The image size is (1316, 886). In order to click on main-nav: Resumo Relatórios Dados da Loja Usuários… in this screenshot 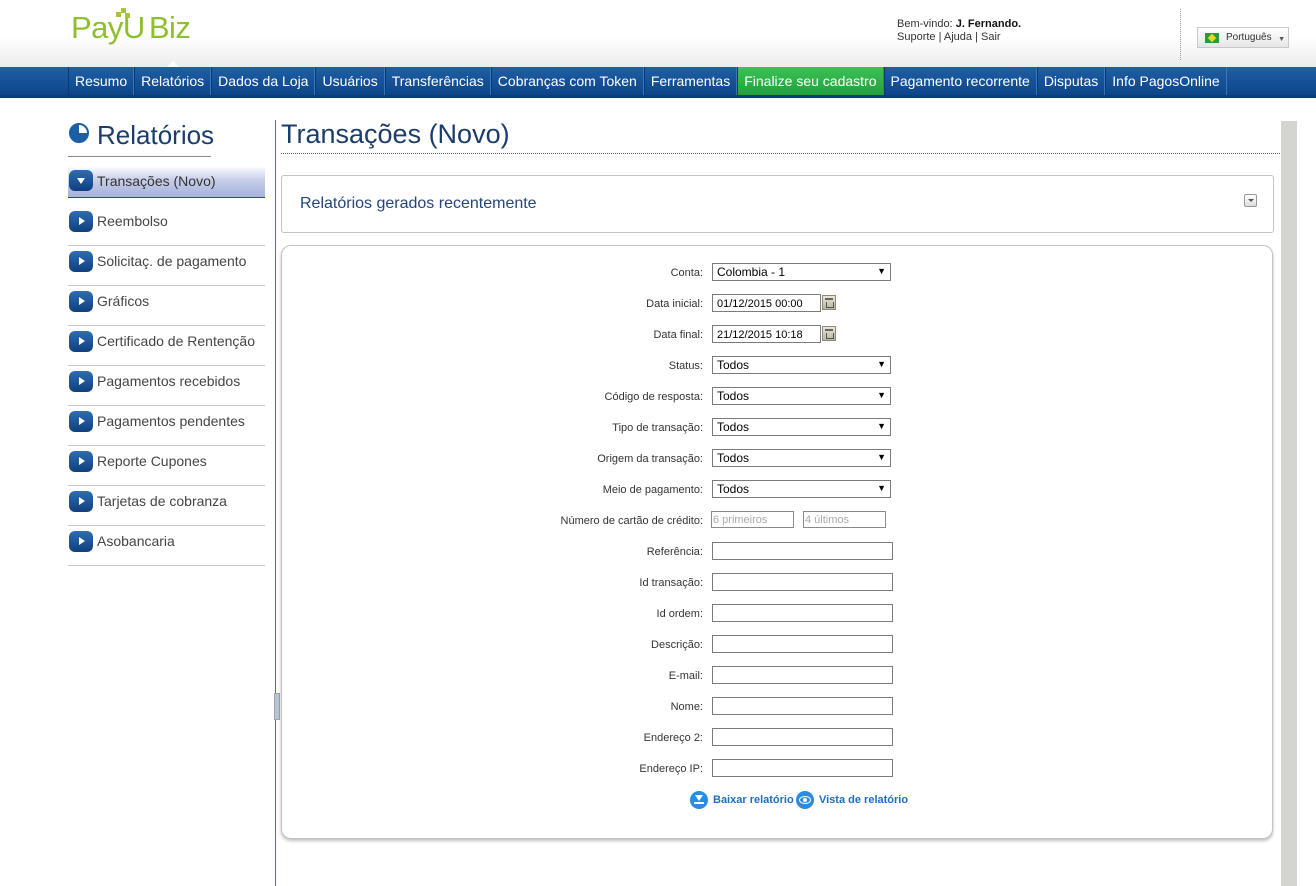, I will do `click(658, 79)`.